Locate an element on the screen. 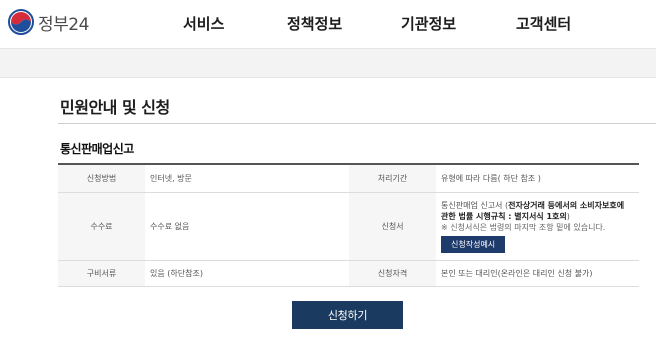  section-title: 통신판매업신고 is located at coordinates (97, 149).